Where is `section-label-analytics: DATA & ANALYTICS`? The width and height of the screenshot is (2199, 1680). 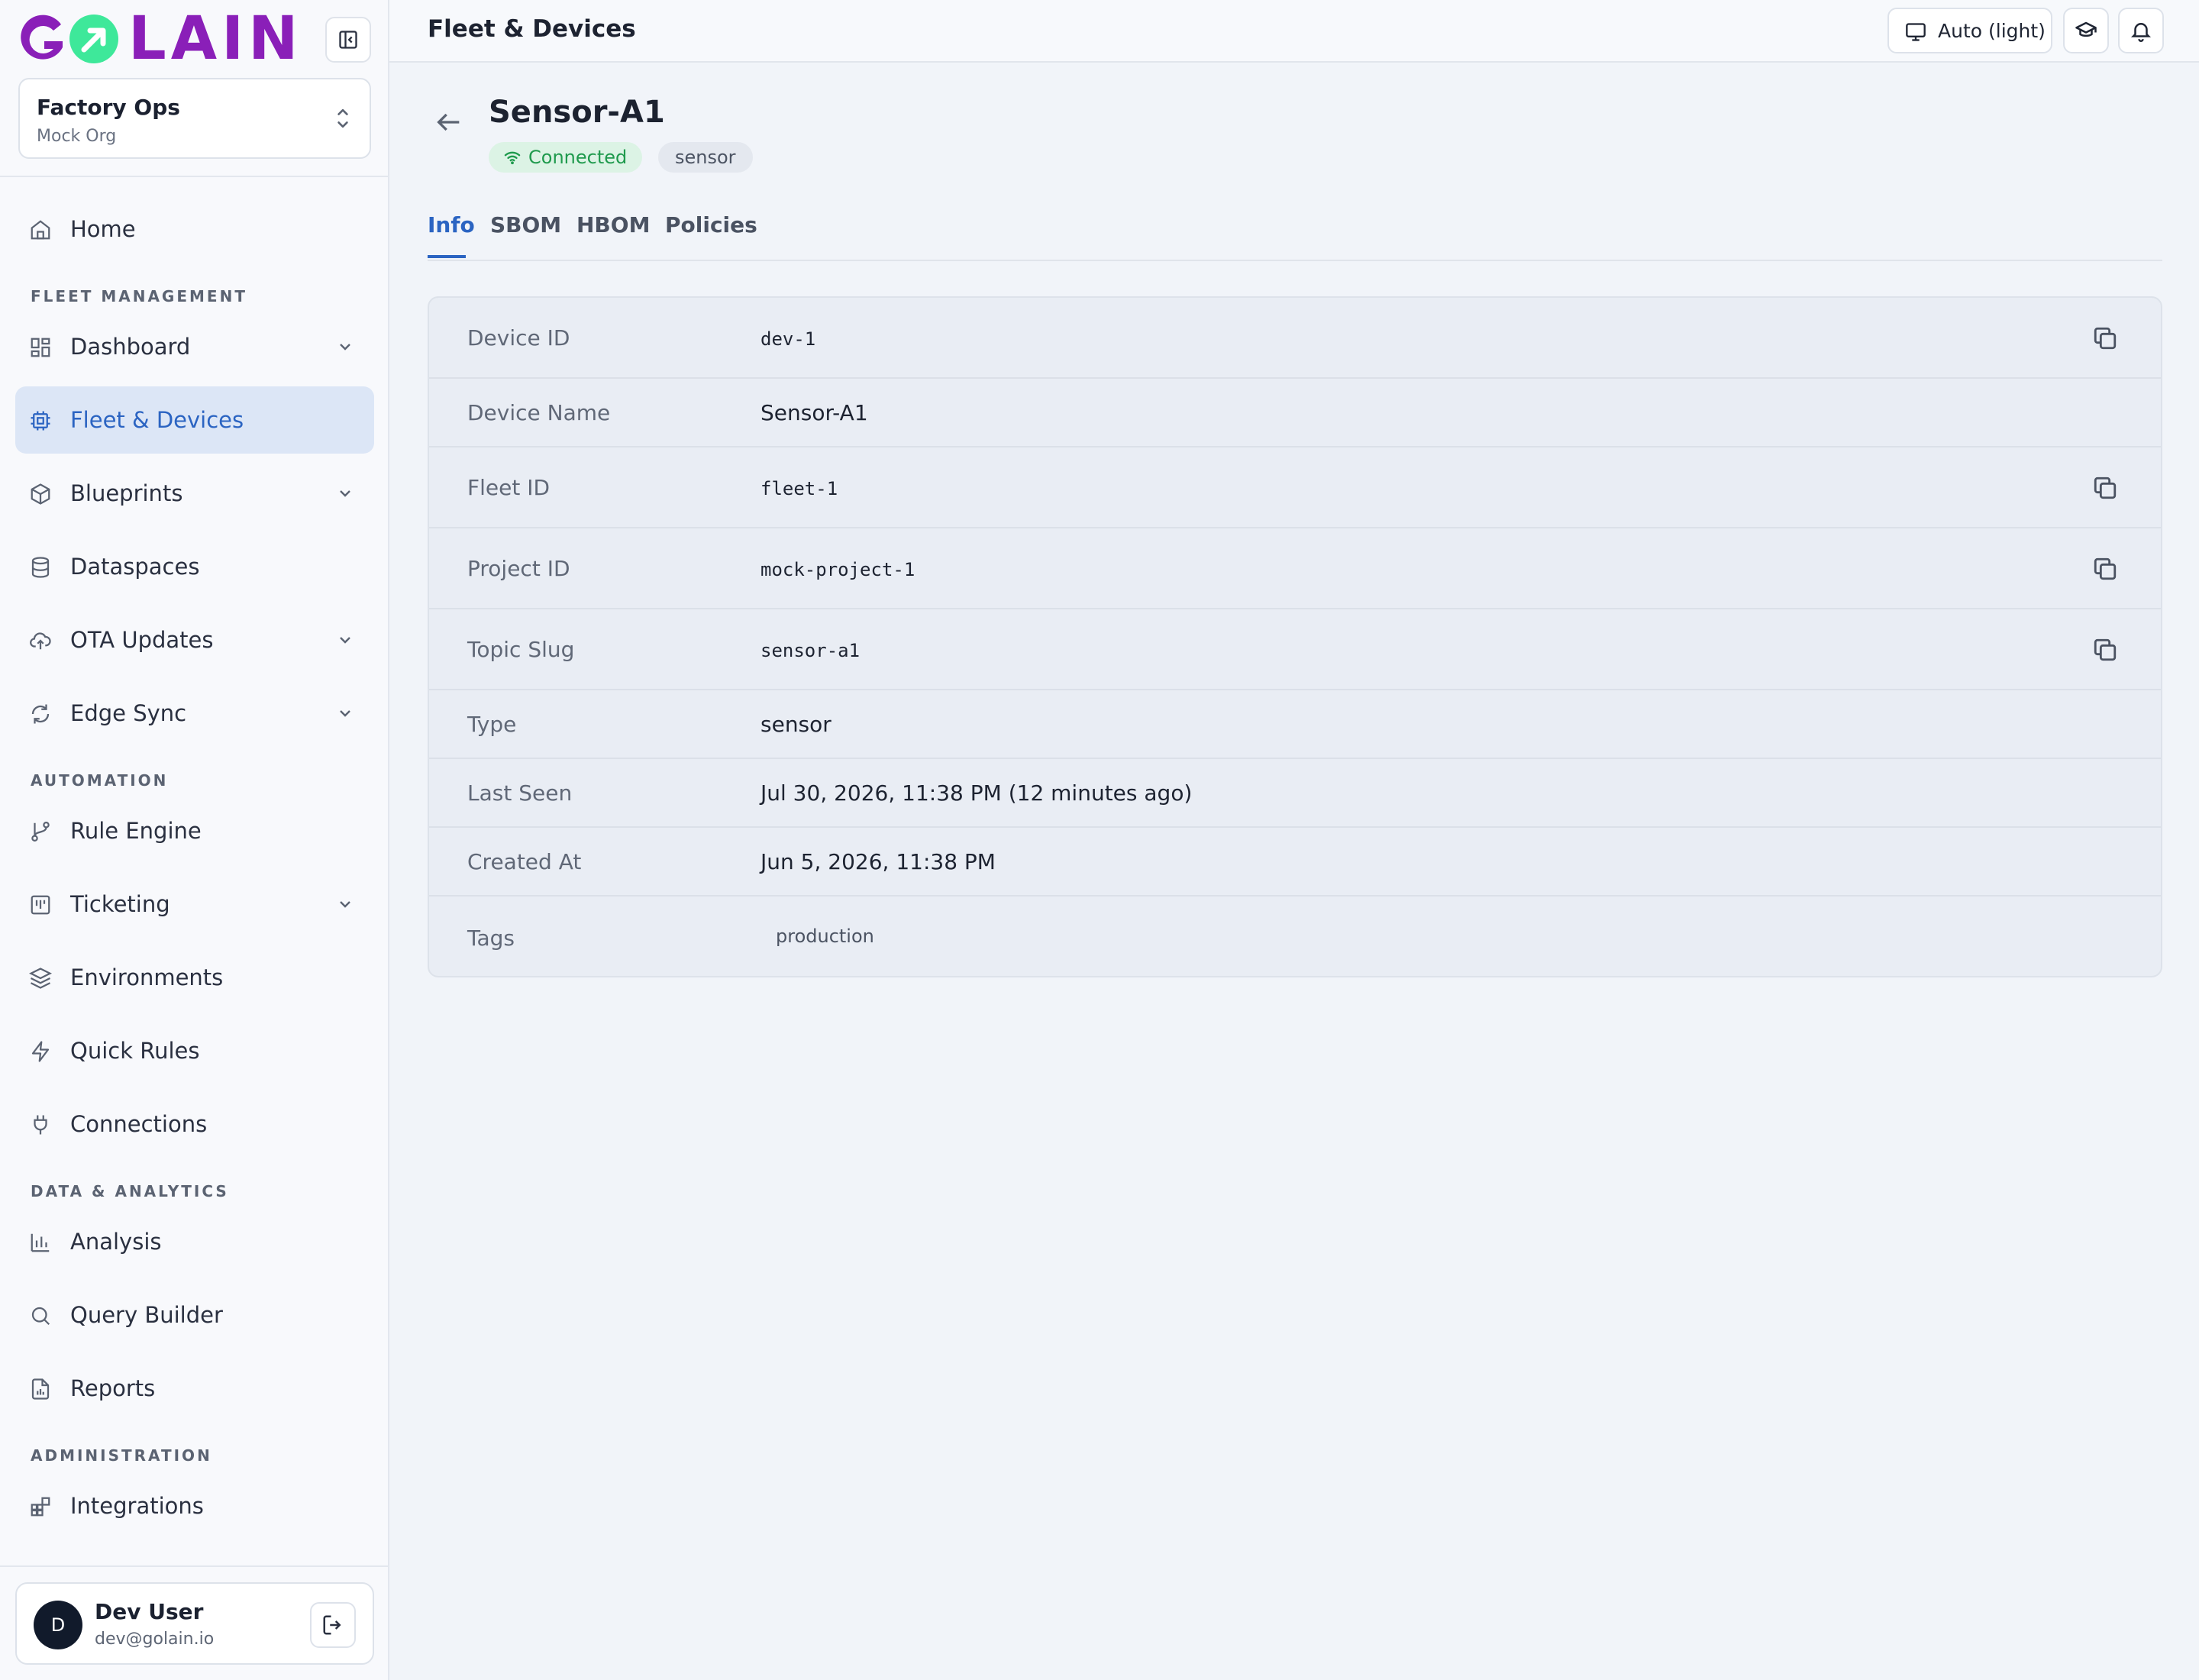 section-label-analytics: DATA & ANALYTICS is located at coordinates (130, 1191).